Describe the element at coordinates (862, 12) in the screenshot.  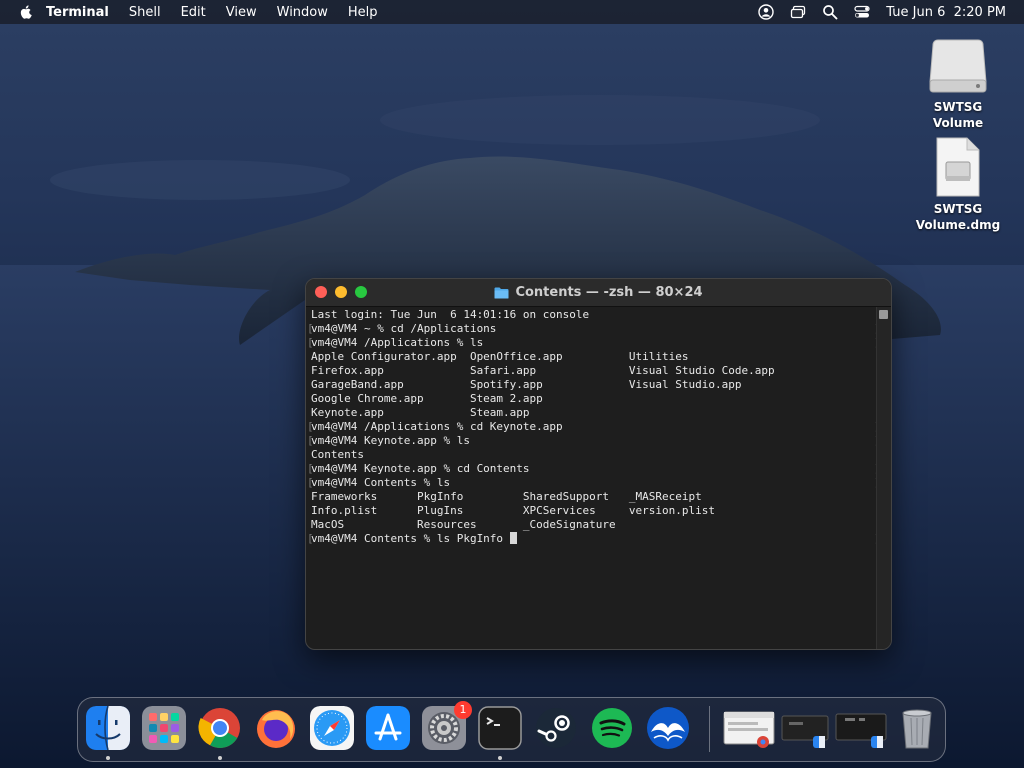
I see `control-center-icon` at that location.